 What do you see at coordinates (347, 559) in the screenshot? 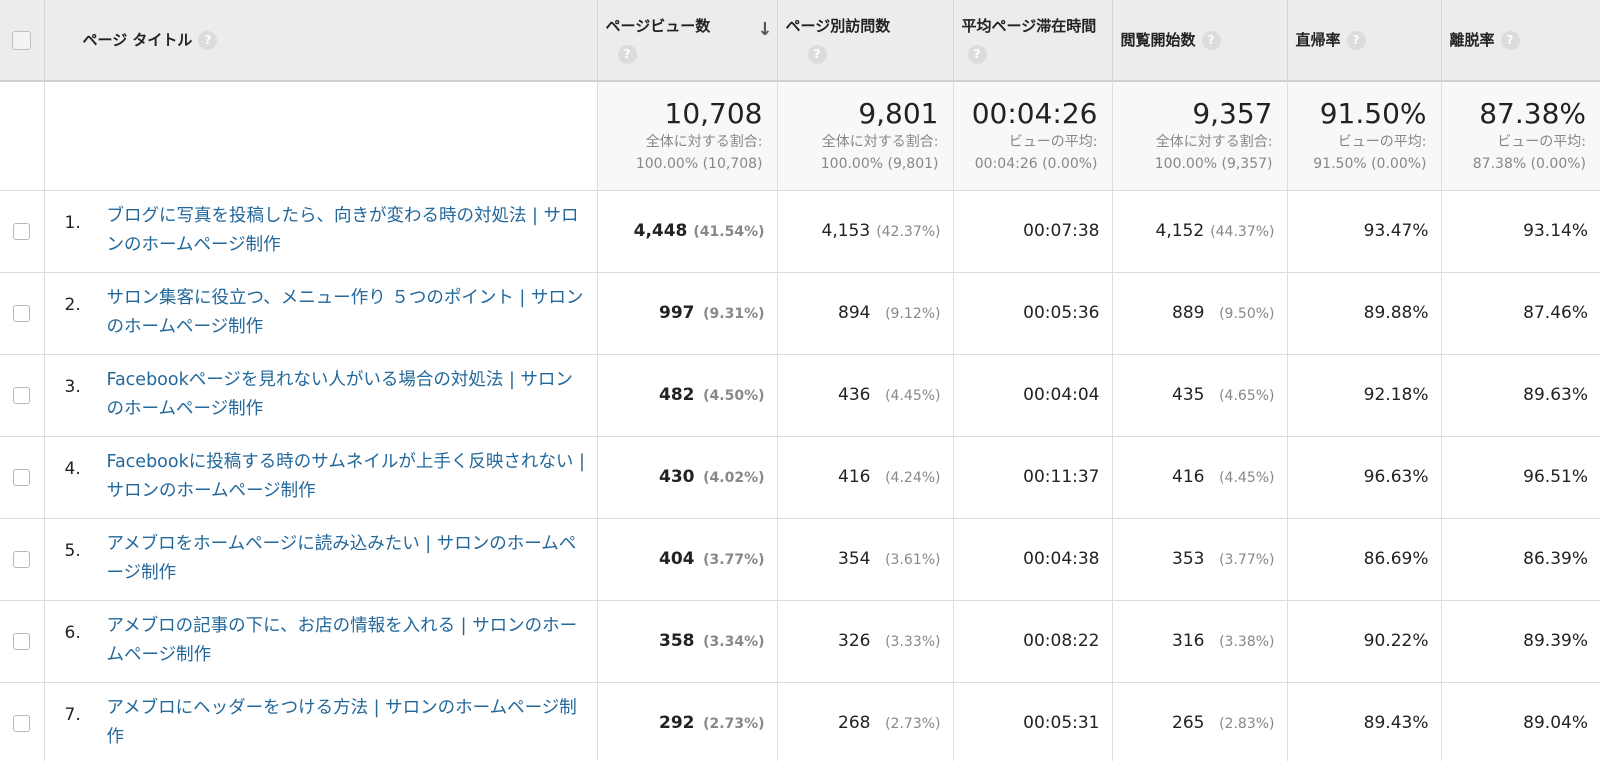
I see `page-title-link: アメブロをホームページに読み込みたい | サロンのホームページ制作` at bounding box center [347, 559].